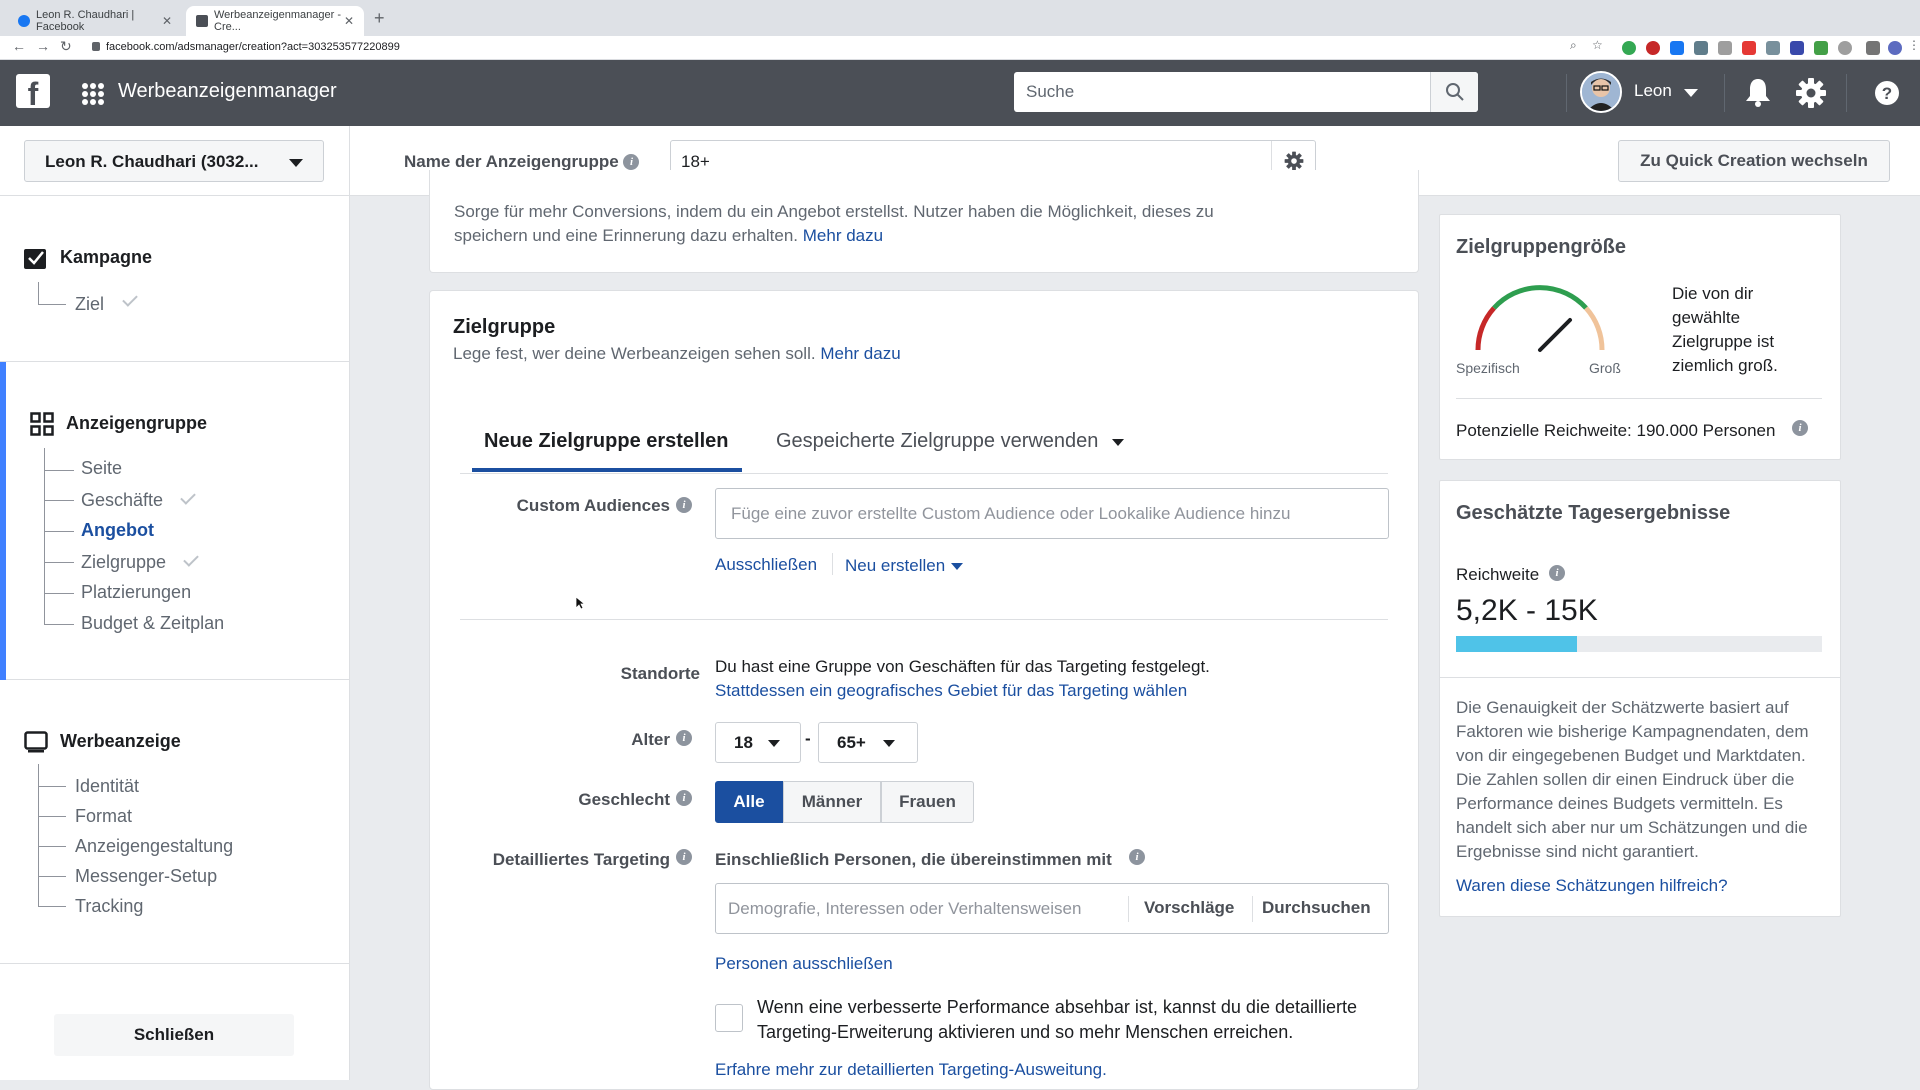  What do you see at coordinates (868, 742) in the screenshot?
I see `age-max-select: 65+` at bounding box center [868, 742].